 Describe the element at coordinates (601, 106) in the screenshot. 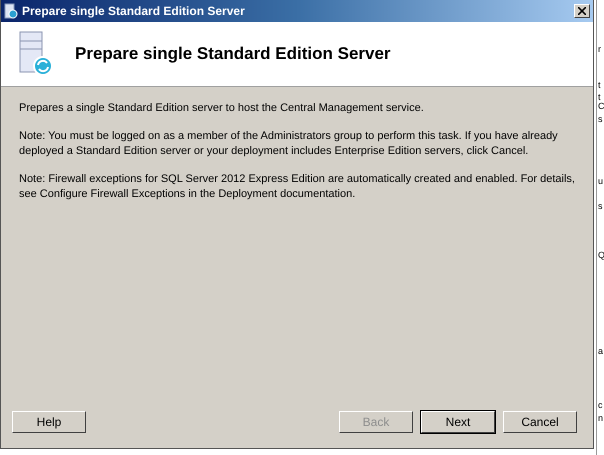

I see `background-text: C` at that location.